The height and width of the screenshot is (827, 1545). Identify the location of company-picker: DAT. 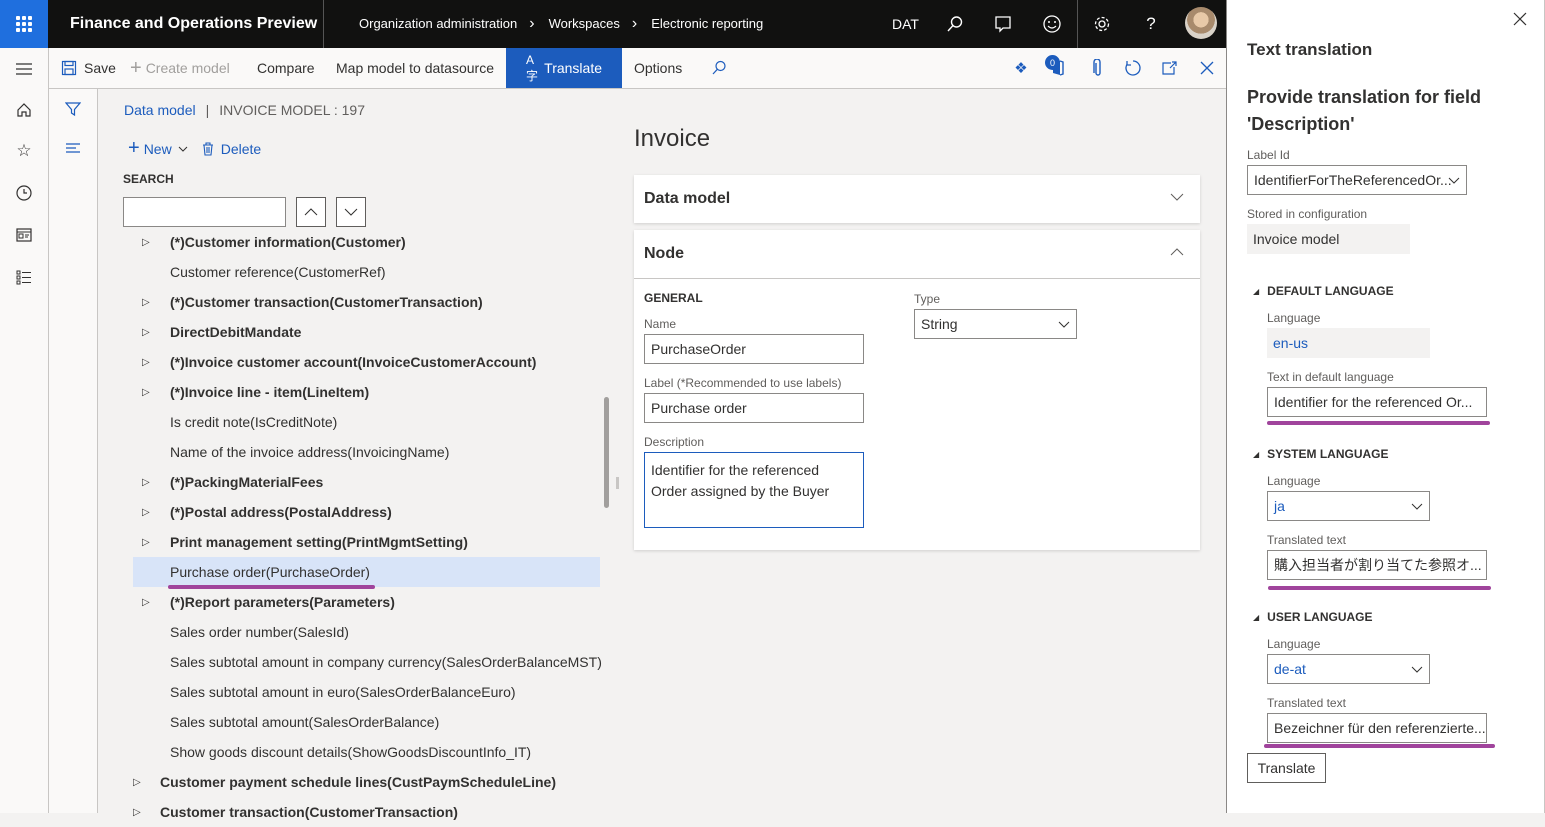
(905, 24).